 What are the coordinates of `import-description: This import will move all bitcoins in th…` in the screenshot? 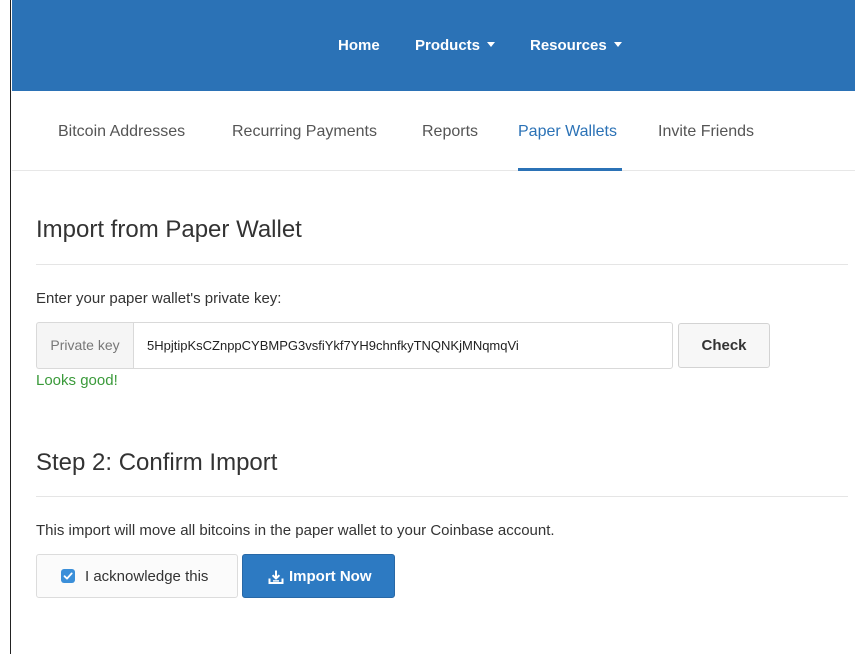 It's located at (295, 530).